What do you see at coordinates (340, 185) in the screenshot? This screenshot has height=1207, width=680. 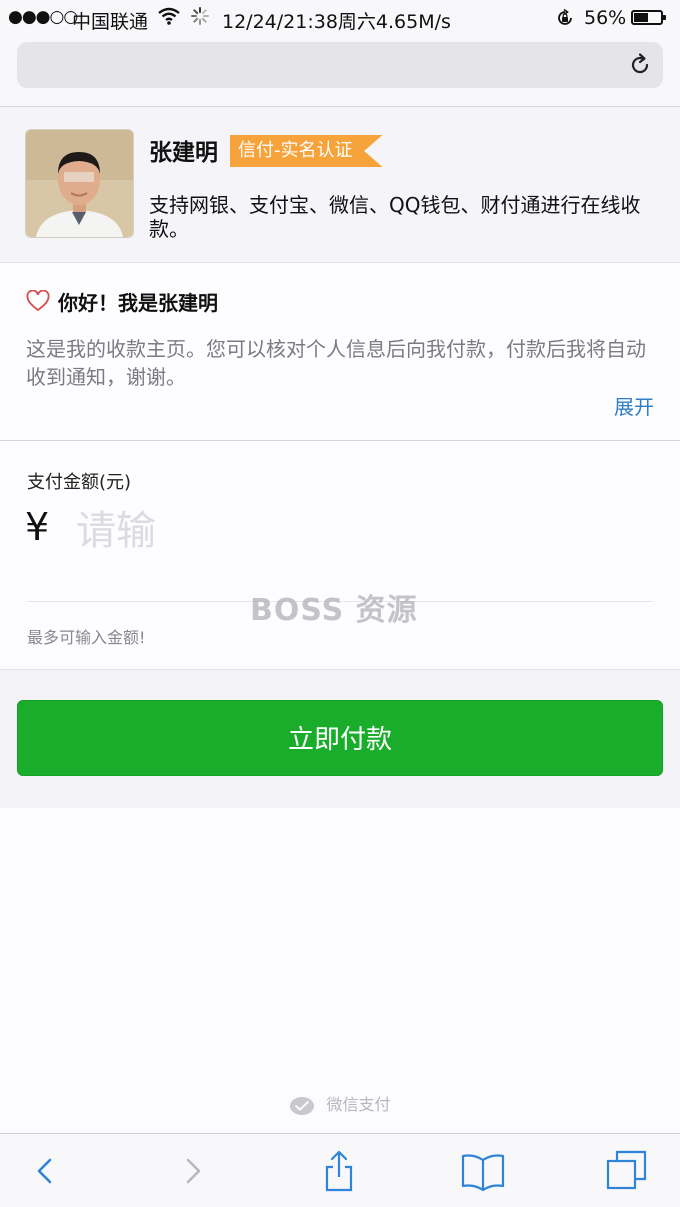 I see `merchant-profile: 张建明 信付-实名认证 支持网银、支付宝、微信、QQ钱包、财付通进行在线收款。` at bounding box center [340, 185].